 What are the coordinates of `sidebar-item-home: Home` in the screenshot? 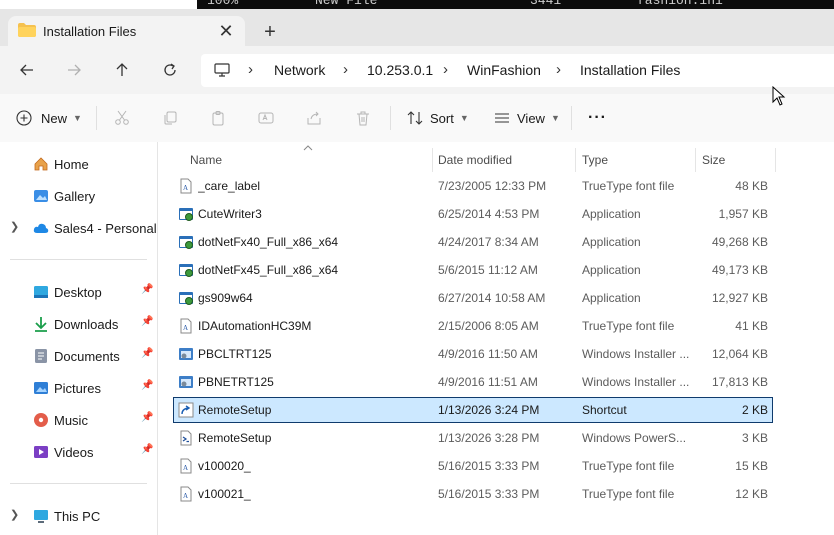 It's located at (78, 164).